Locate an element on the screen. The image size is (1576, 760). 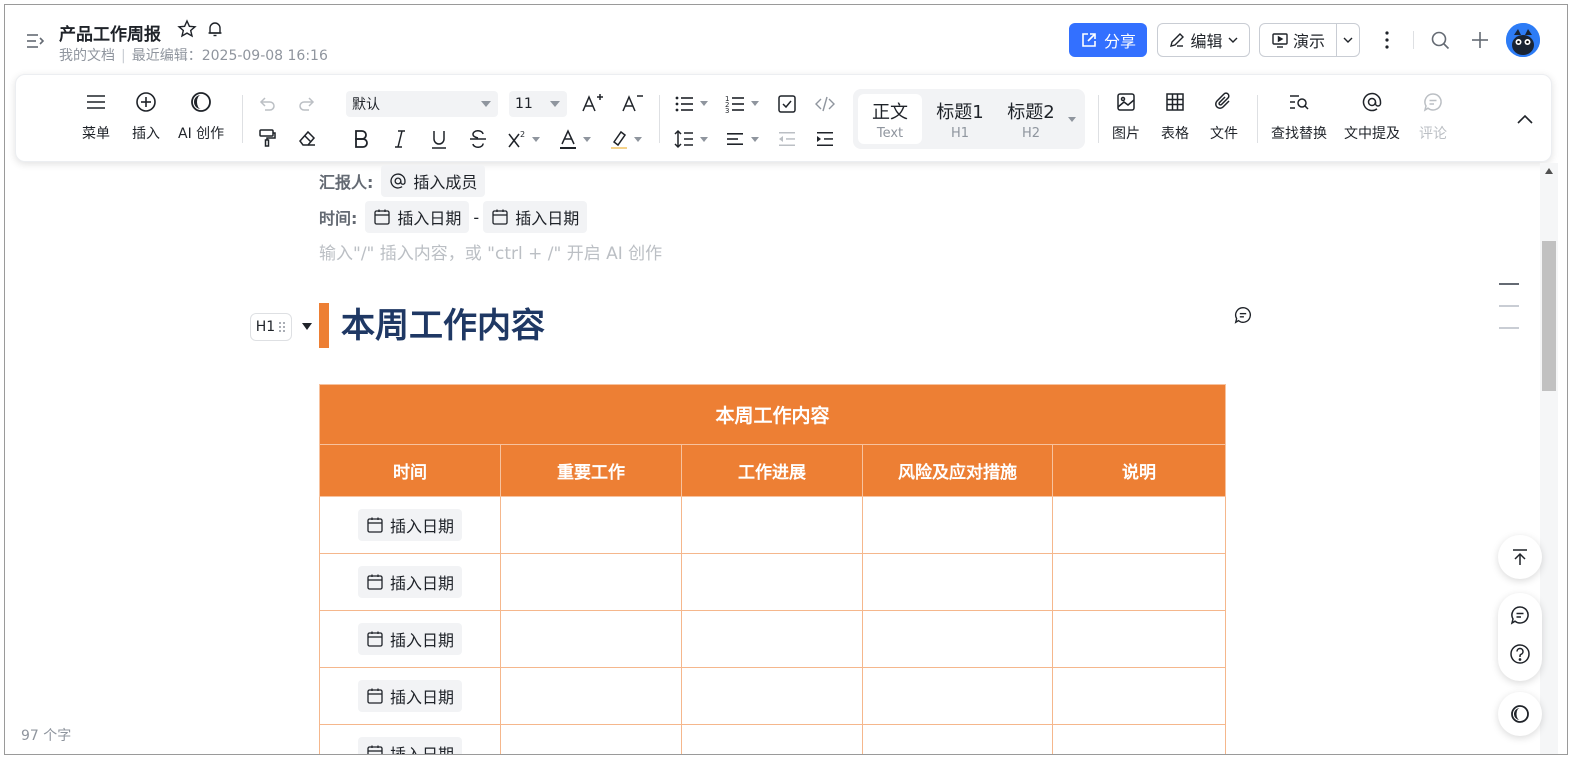
style-h2: 标题2 H2 is located at coordinates (1031, 119).